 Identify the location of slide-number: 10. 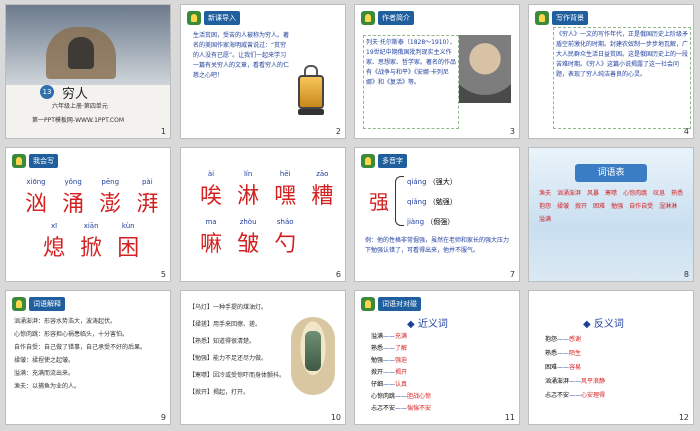
(335, 417).